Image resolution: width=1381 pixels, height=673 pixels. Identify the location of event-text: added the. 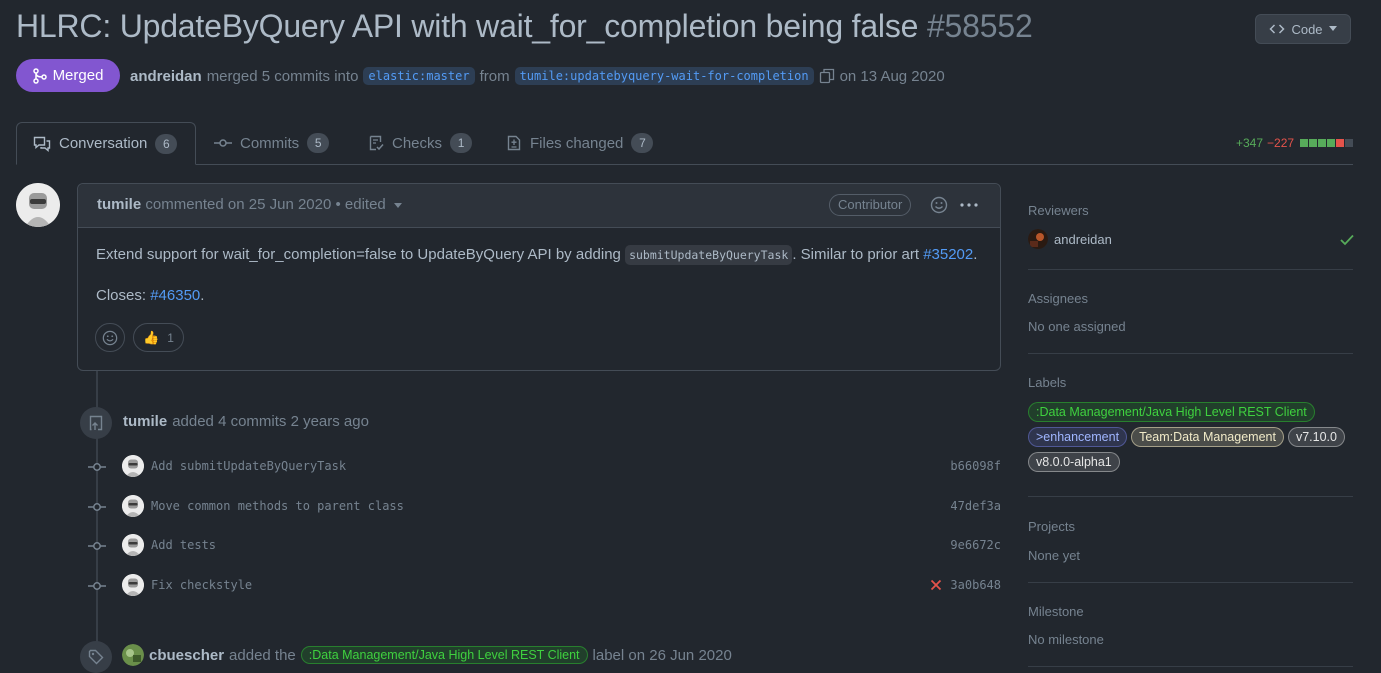
(262, 655).